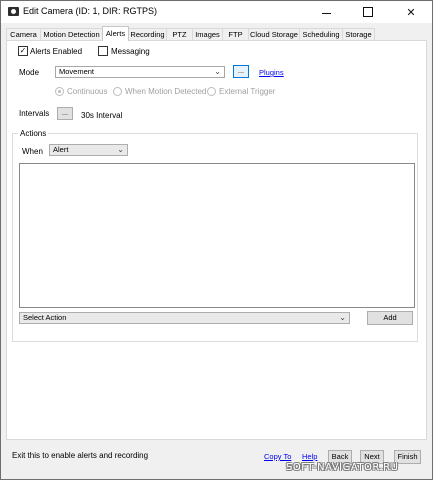 The height and width of the screenshot is (480, 433). Describe the element at coordinates (247, 91) in the screenshot. I see `external-trigger-label: External Trigger` at that location.